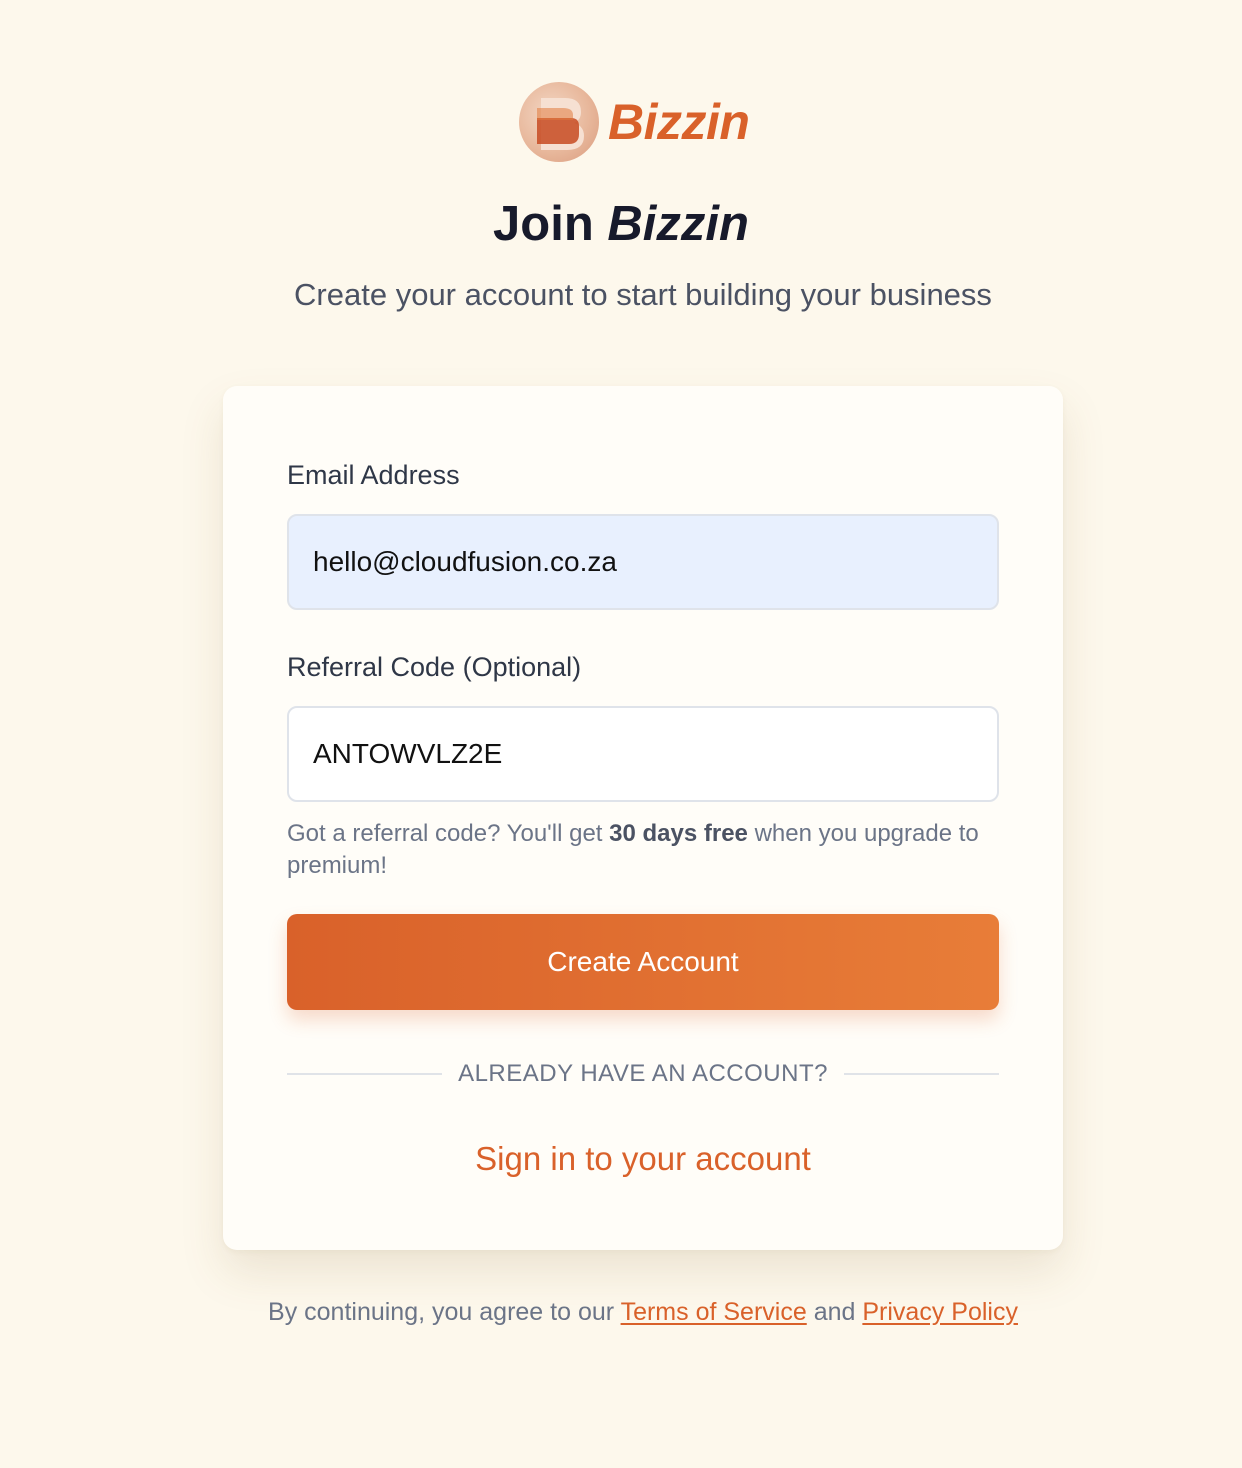 This screenshot has width=1242, height=1468. I want to click on page-title: Join Bizzin, so click(621, 224).